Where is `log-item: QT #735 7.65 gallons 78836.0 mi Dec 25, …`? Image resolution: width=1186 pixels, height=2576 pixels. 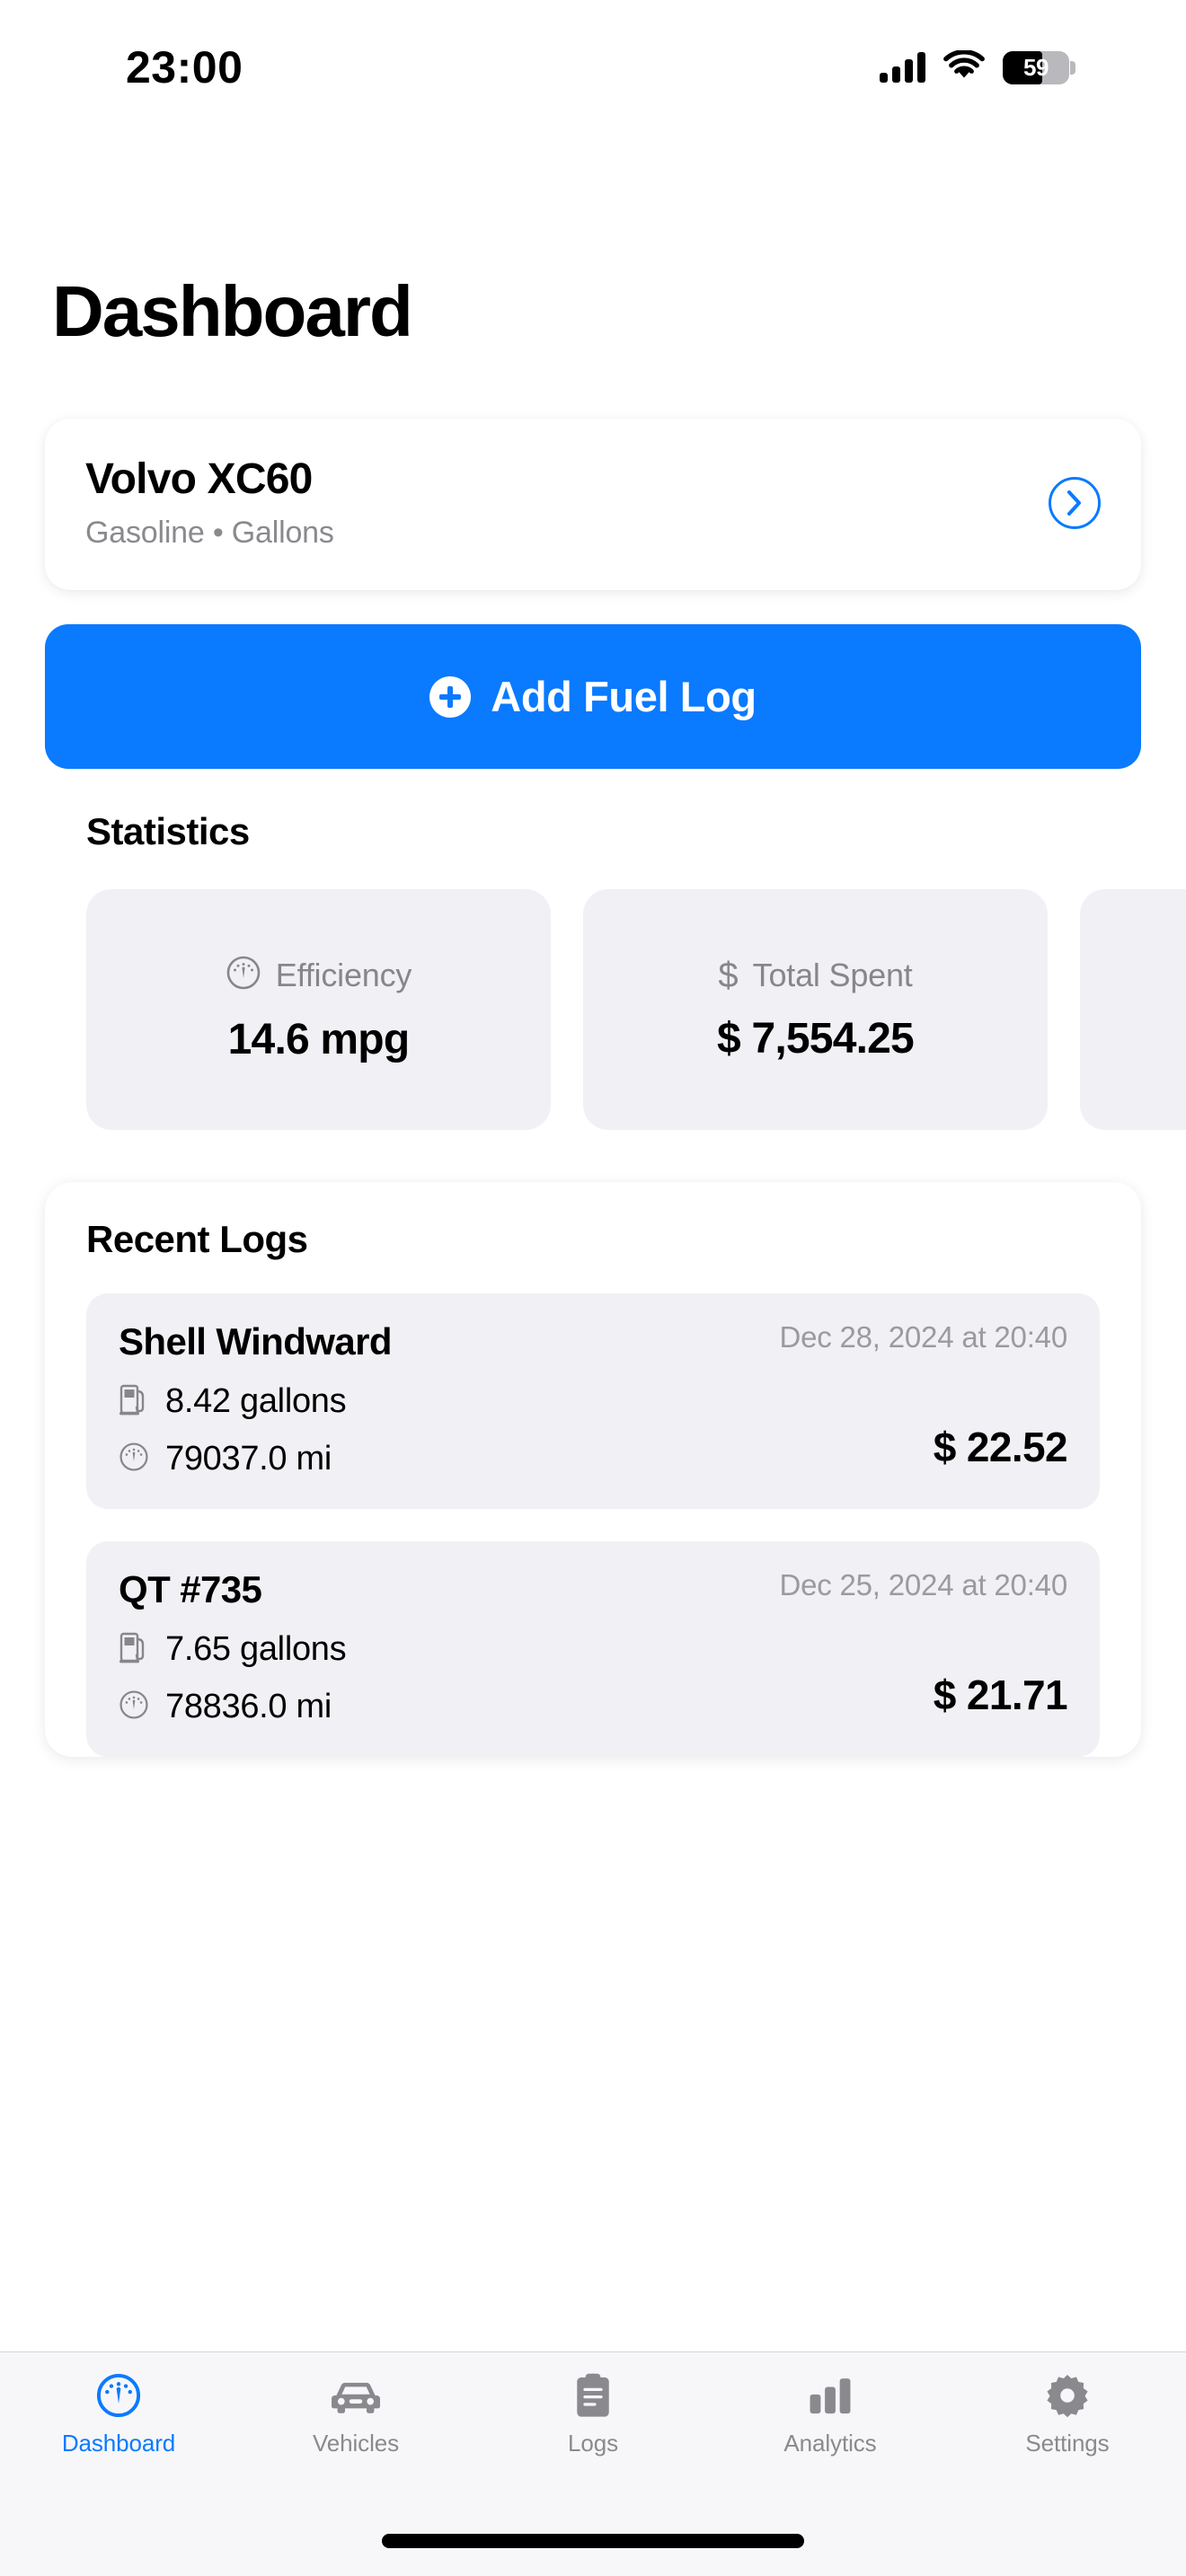
log-item: QT #735 7.65 gallons 78836.0 mi Dec 25, … is located at coordinates (593, 1649).